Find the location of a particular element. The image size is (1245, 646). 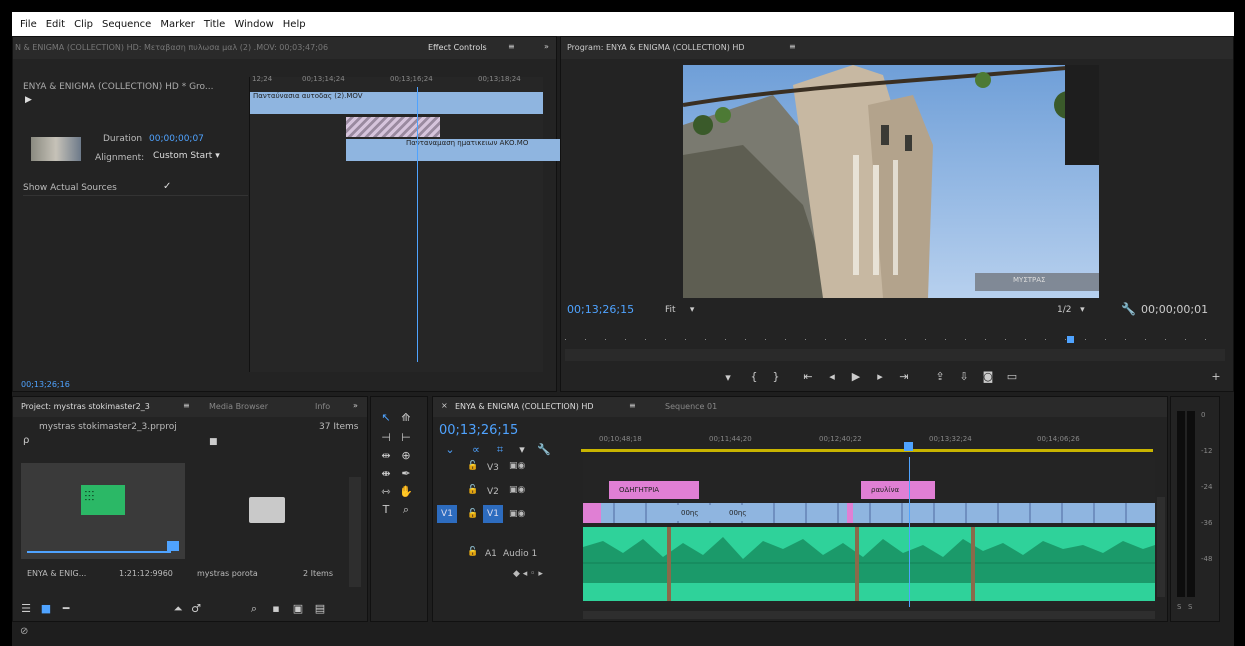

v2-eye-icon: ▣◉ is located at coordinates (517, 490).